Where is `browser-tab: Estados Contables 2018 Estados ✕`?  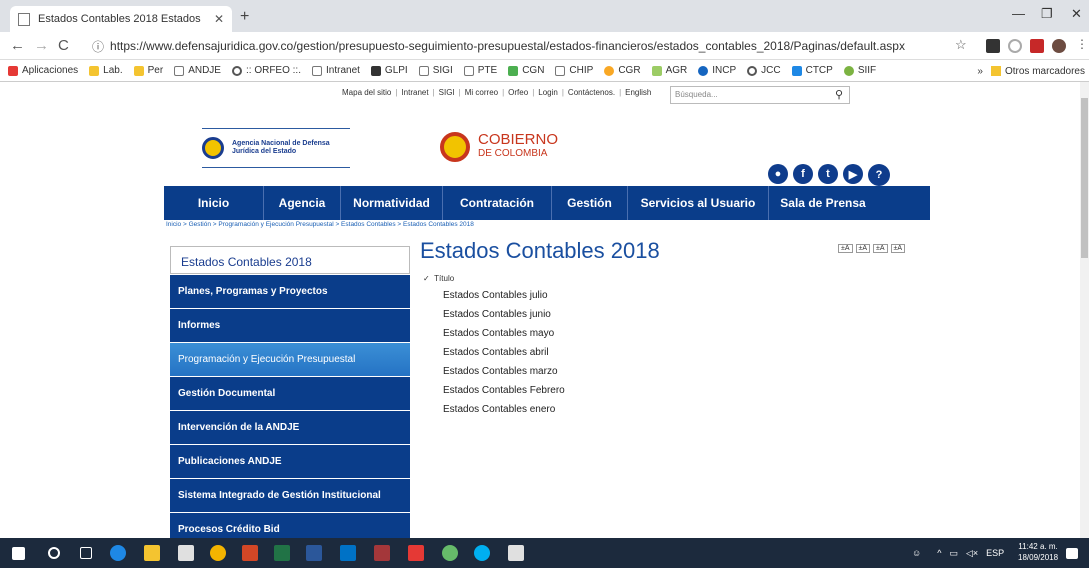 browser-tab: Estados Contables 2018 Estados ✕ is located at coordinates (121, 19).